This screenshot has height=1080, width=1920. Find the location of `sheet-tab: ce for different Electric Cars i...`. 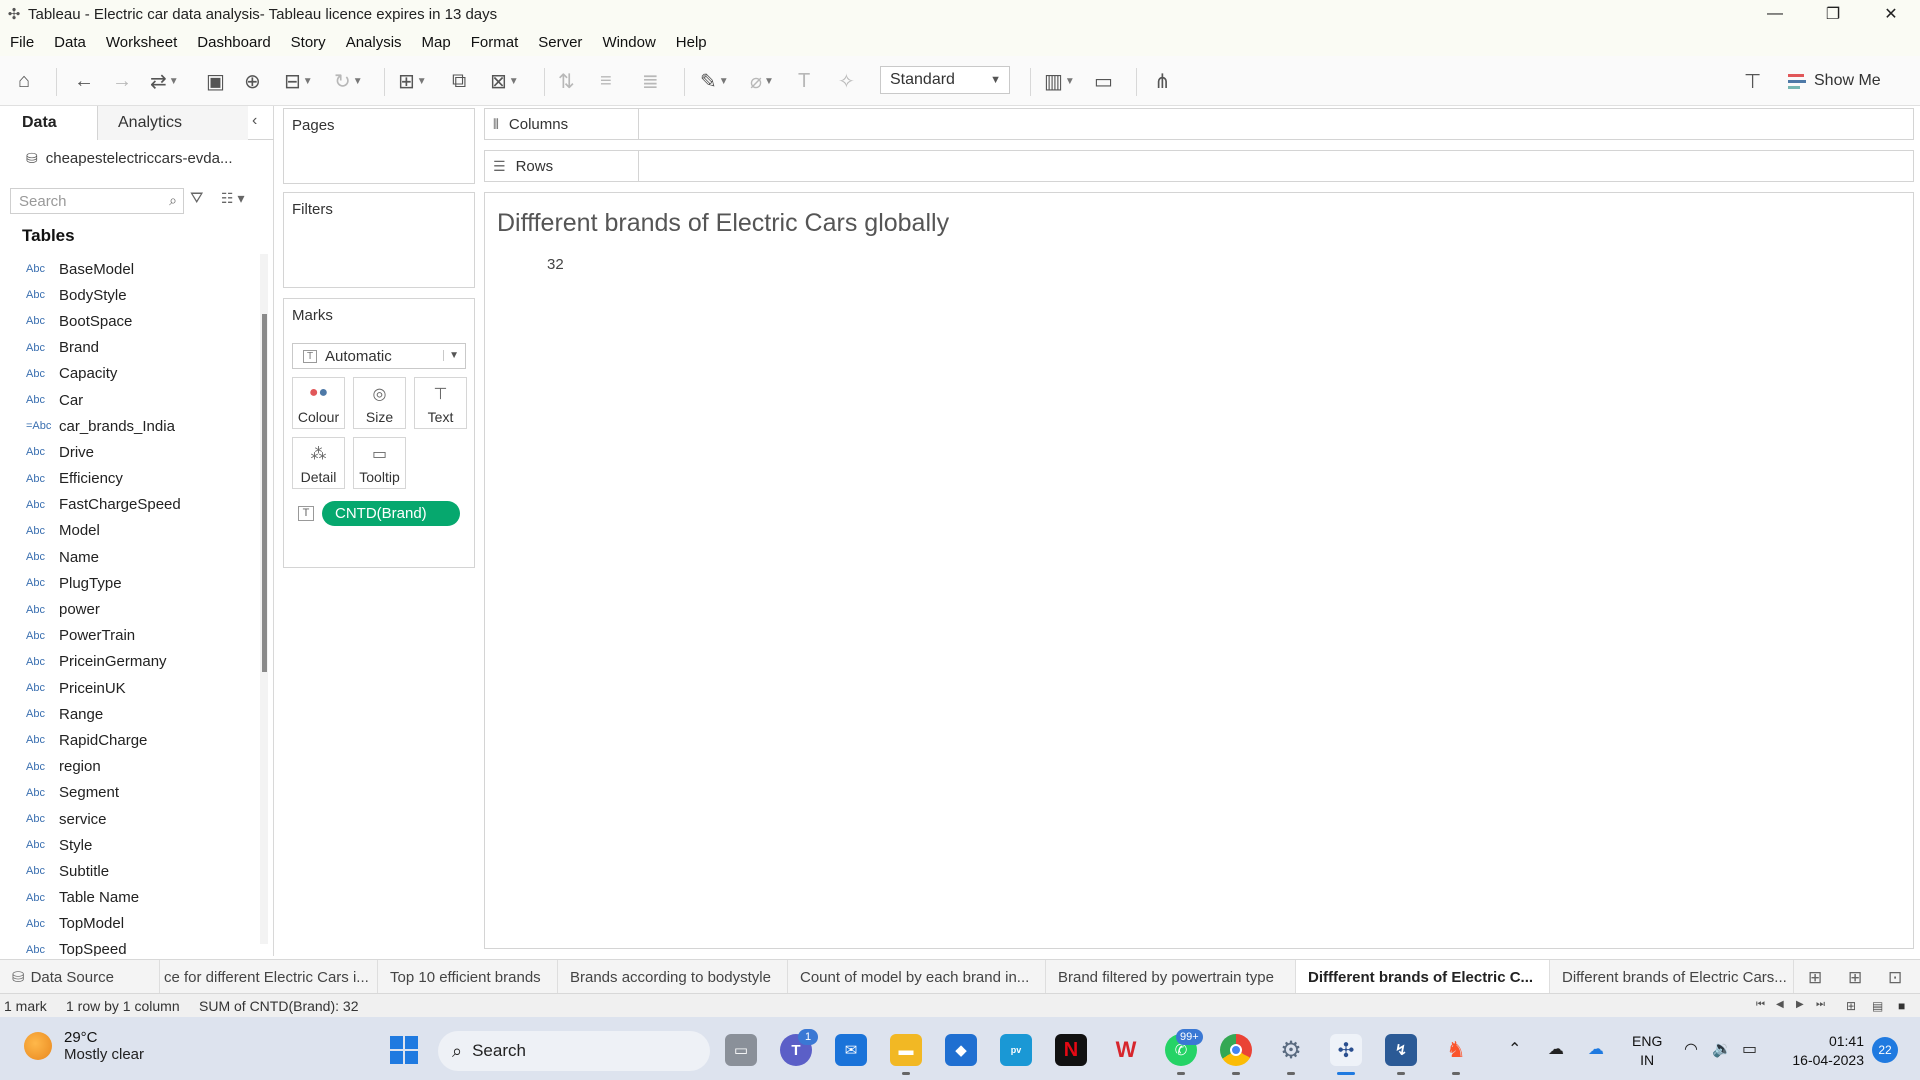

sheet-tab: ce for different Electric Cars i... is located at coordinates (269, 977).